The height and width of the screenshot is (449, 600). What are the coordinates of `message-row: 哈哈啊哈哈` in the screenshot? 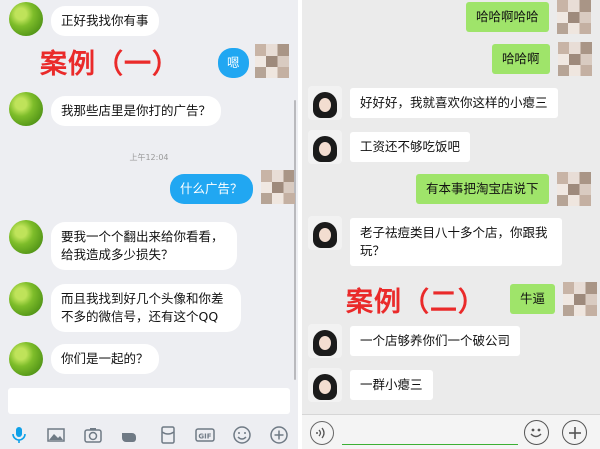 It's located at (528, 17).